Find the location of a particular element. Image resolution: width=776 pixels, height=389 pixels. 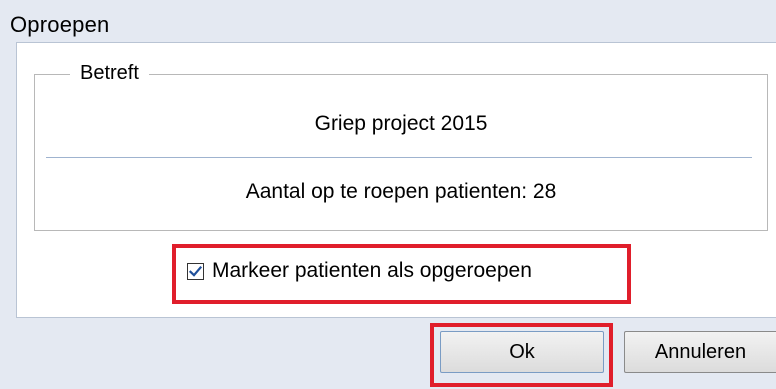

mark-called-checkbox is located at coordinates (195, 271).